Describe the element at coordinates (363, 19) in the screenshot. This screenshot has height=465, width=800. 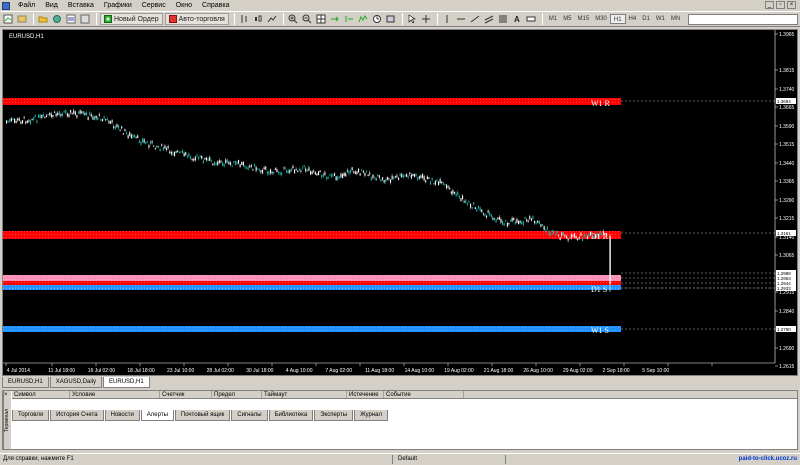
I see `indicators-icon` at that location.